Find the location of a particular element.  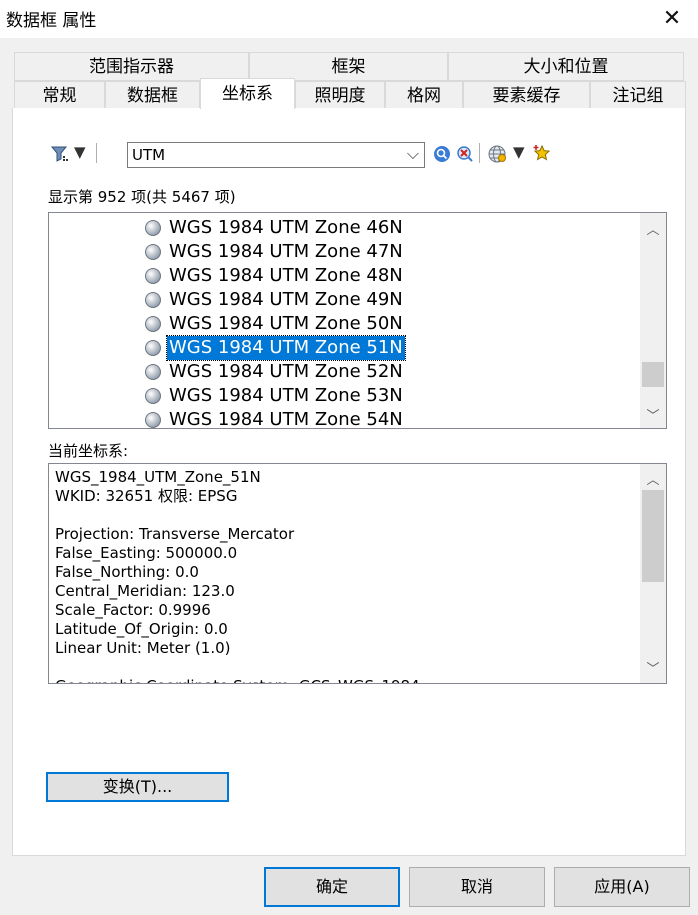

tab-top-2: 框架 is located at coordinates (348, 66).